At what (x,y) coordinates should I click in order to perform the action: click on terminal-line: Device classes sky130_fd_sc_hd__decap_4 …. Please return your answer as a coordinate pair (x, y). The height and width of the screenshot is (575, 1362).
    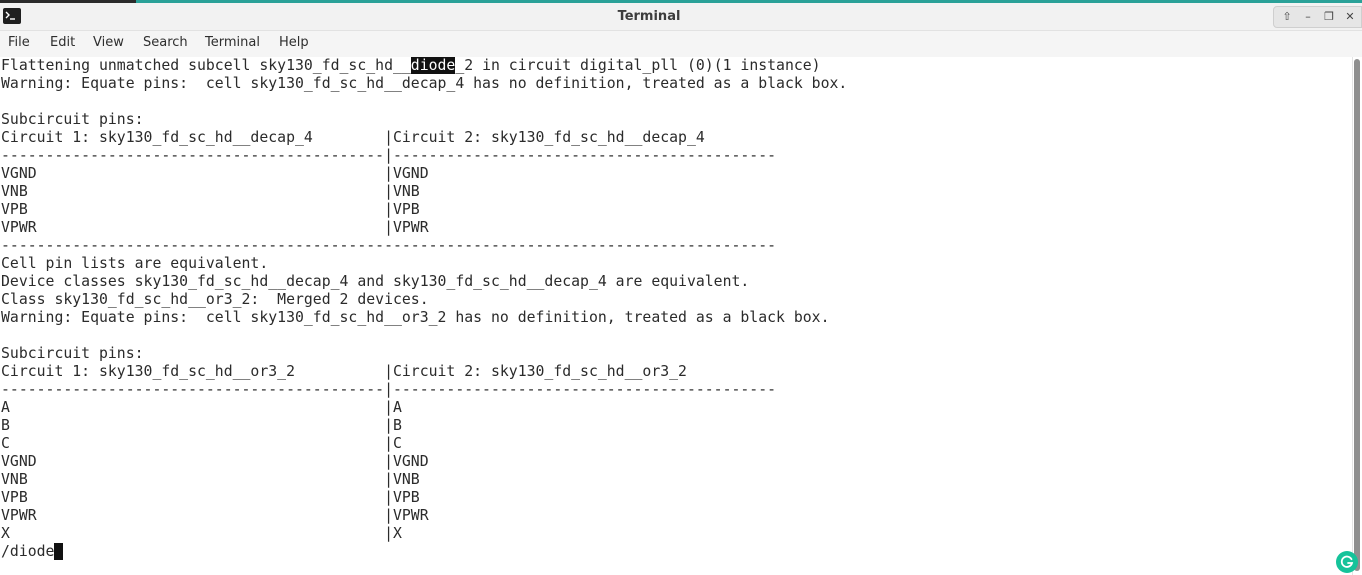
    Looking at the image, I should click on (375, 281).